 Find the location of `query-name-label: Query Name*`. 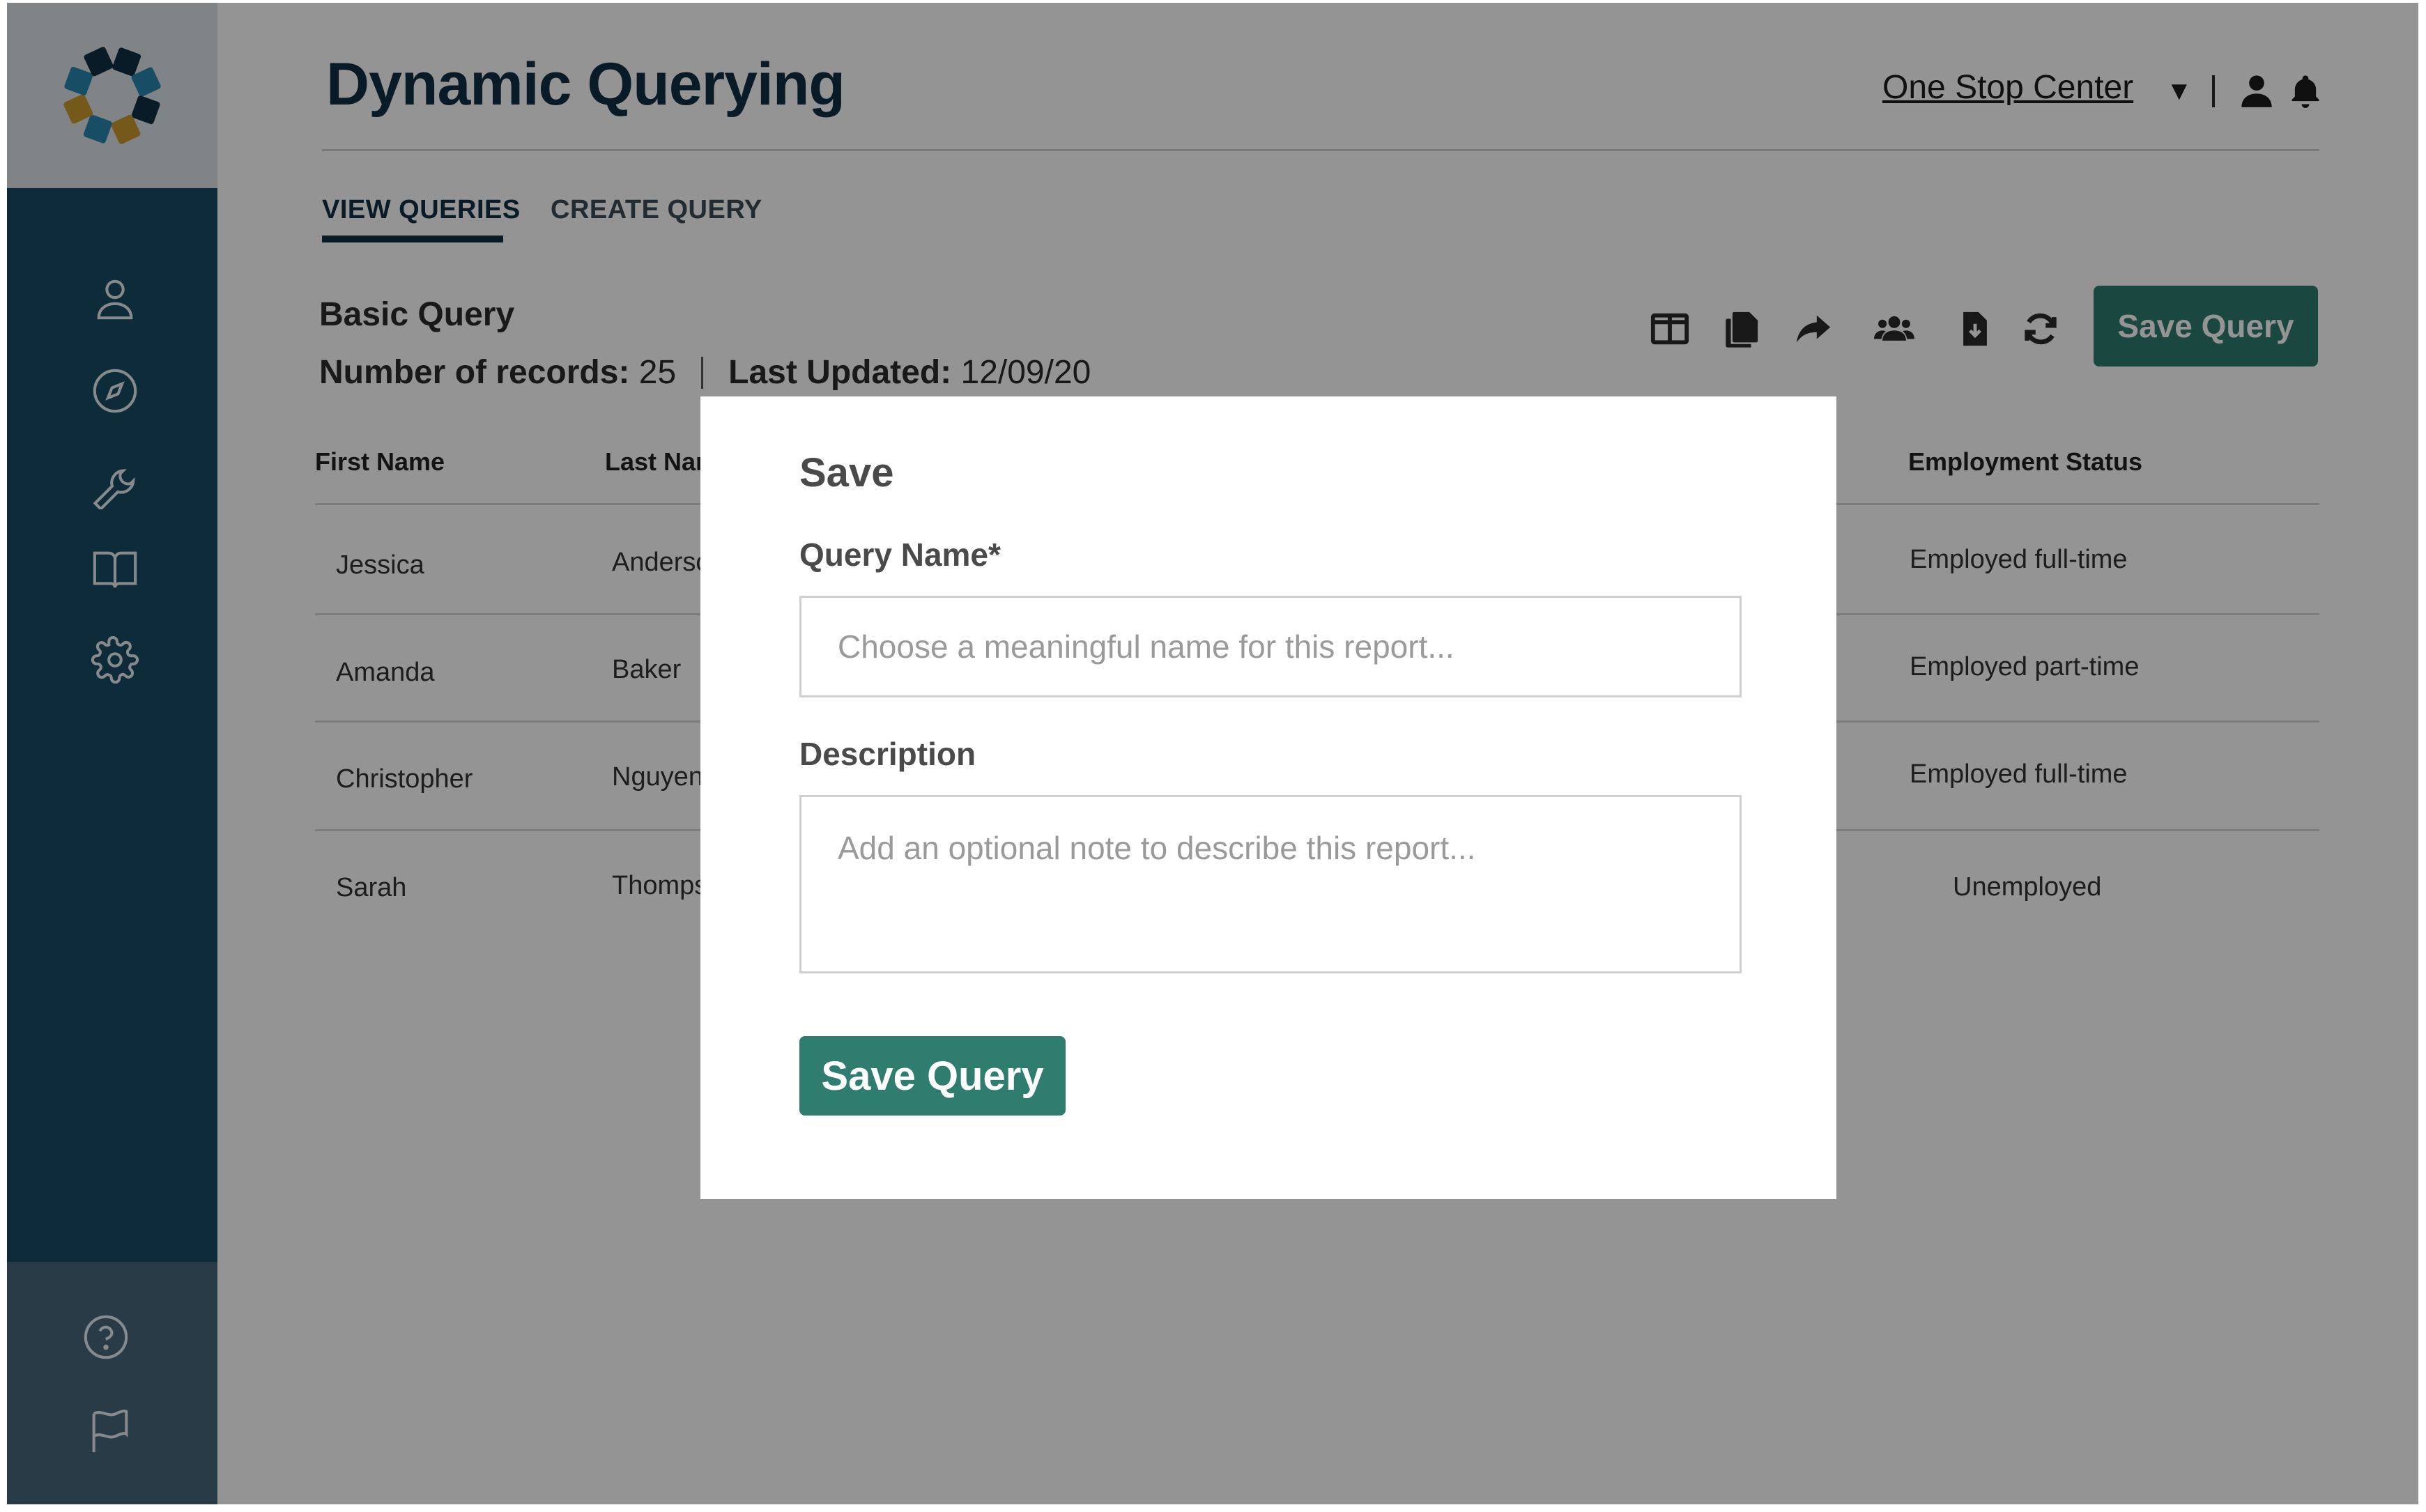

query-name-label: Query Name* is located at coordinates (900, 555).